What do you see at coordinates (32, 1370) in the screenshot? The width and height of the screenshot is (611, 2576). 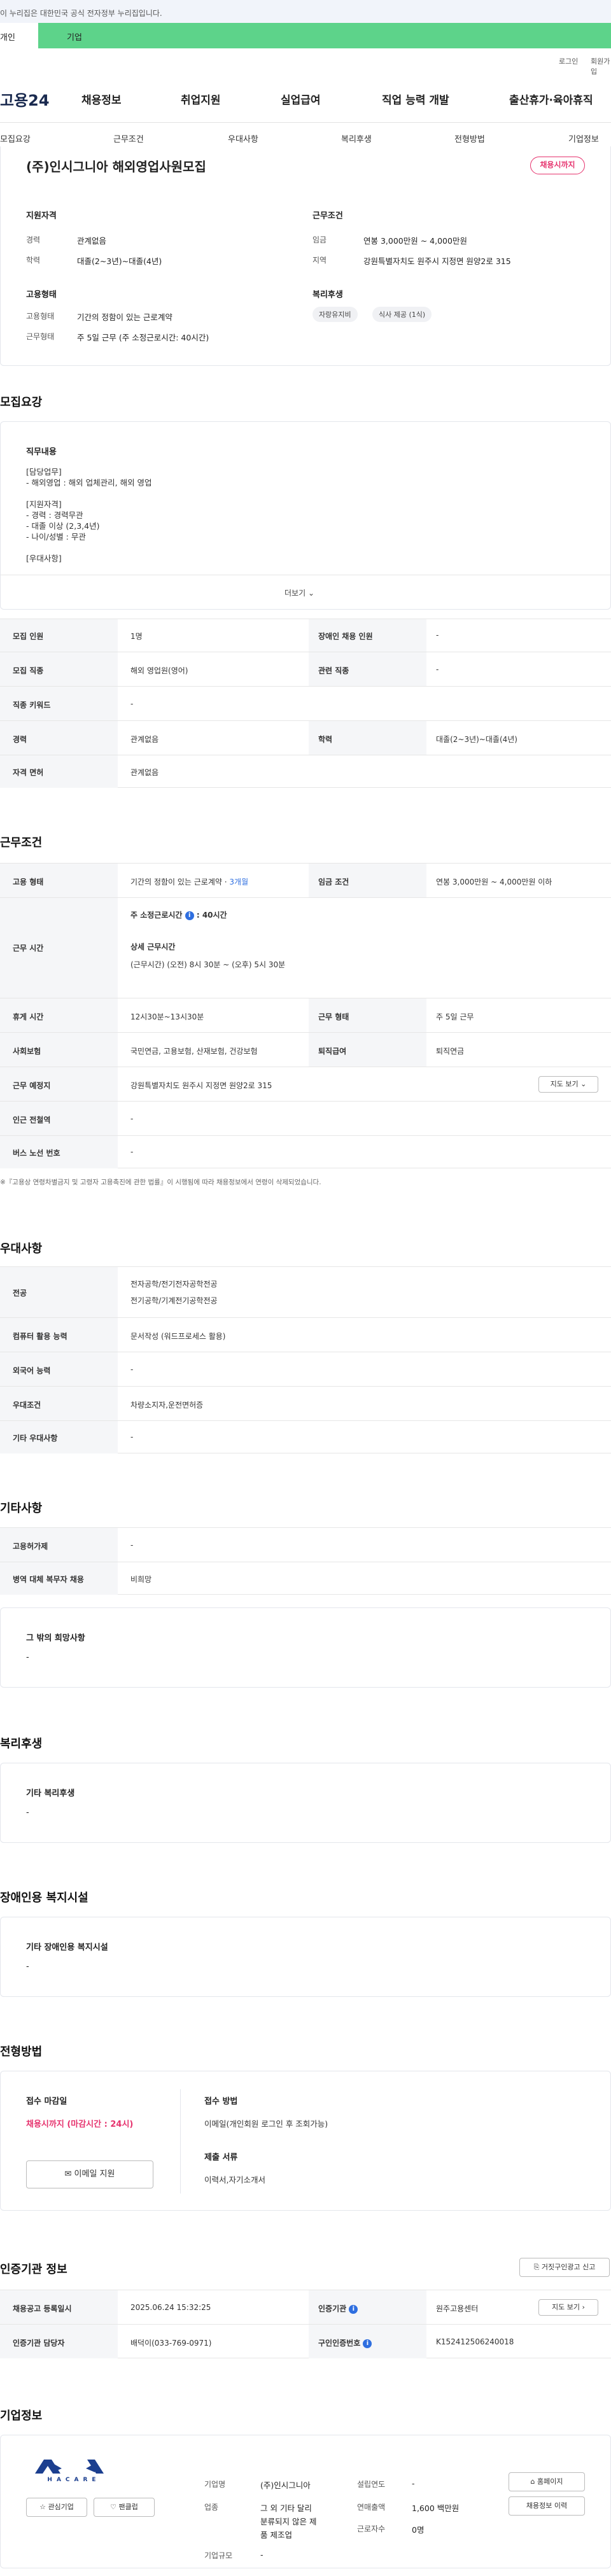 I see `table-header: 외국어 능력` at bounding box center [32, 1370].